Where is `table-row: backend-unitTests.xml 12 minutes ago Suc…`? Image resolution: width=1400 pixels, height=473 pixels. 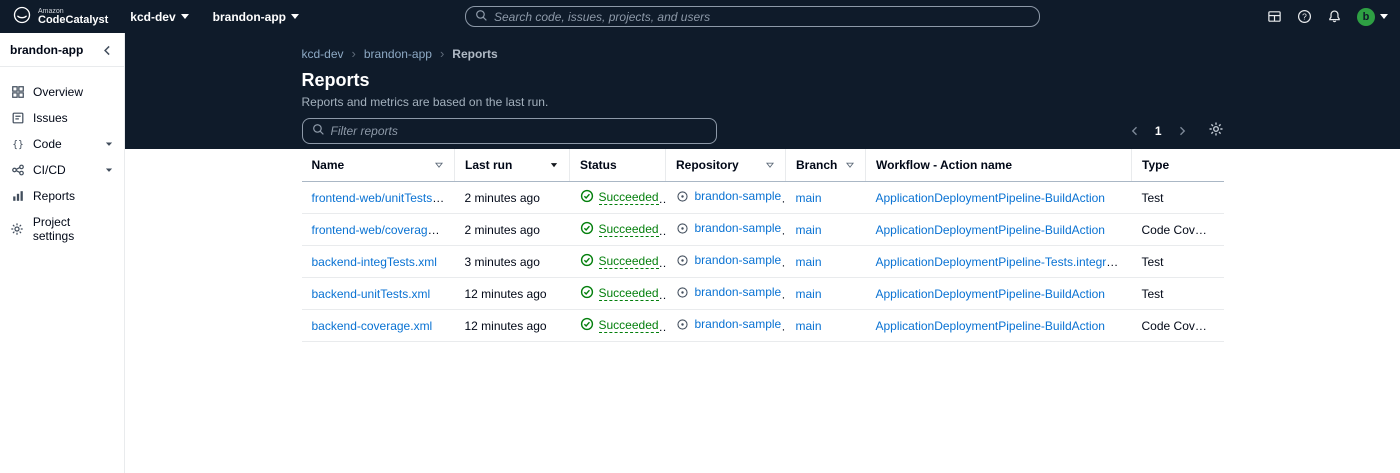 table-row: backend-unitTests.xml 12 minutes ago Suc… is located at coordinates (762, 293).